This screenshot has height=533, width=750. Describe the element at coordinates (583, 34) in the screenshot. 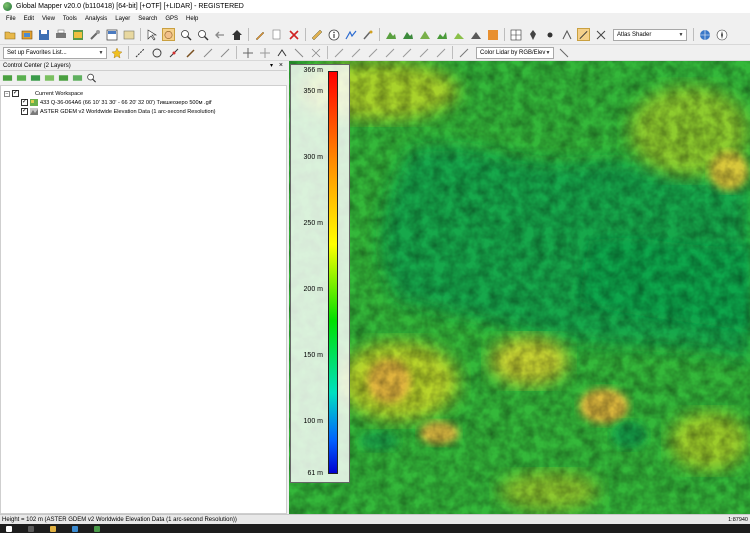

I see `measure-icon` at that location.